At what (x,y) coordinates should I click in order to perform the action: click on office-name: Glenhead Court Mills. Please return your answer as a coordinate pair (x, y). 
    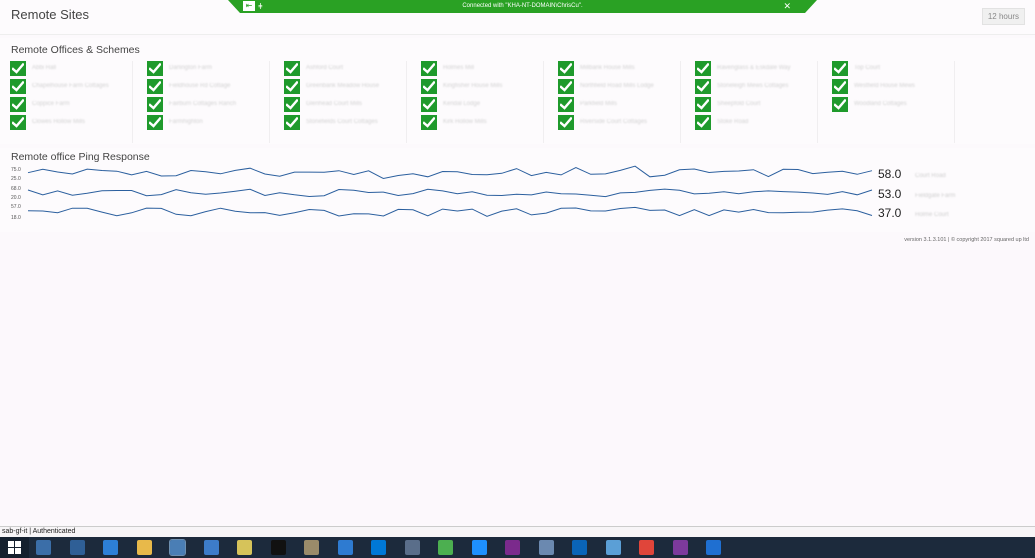
    Looking at the image, I should click on (334, 104).